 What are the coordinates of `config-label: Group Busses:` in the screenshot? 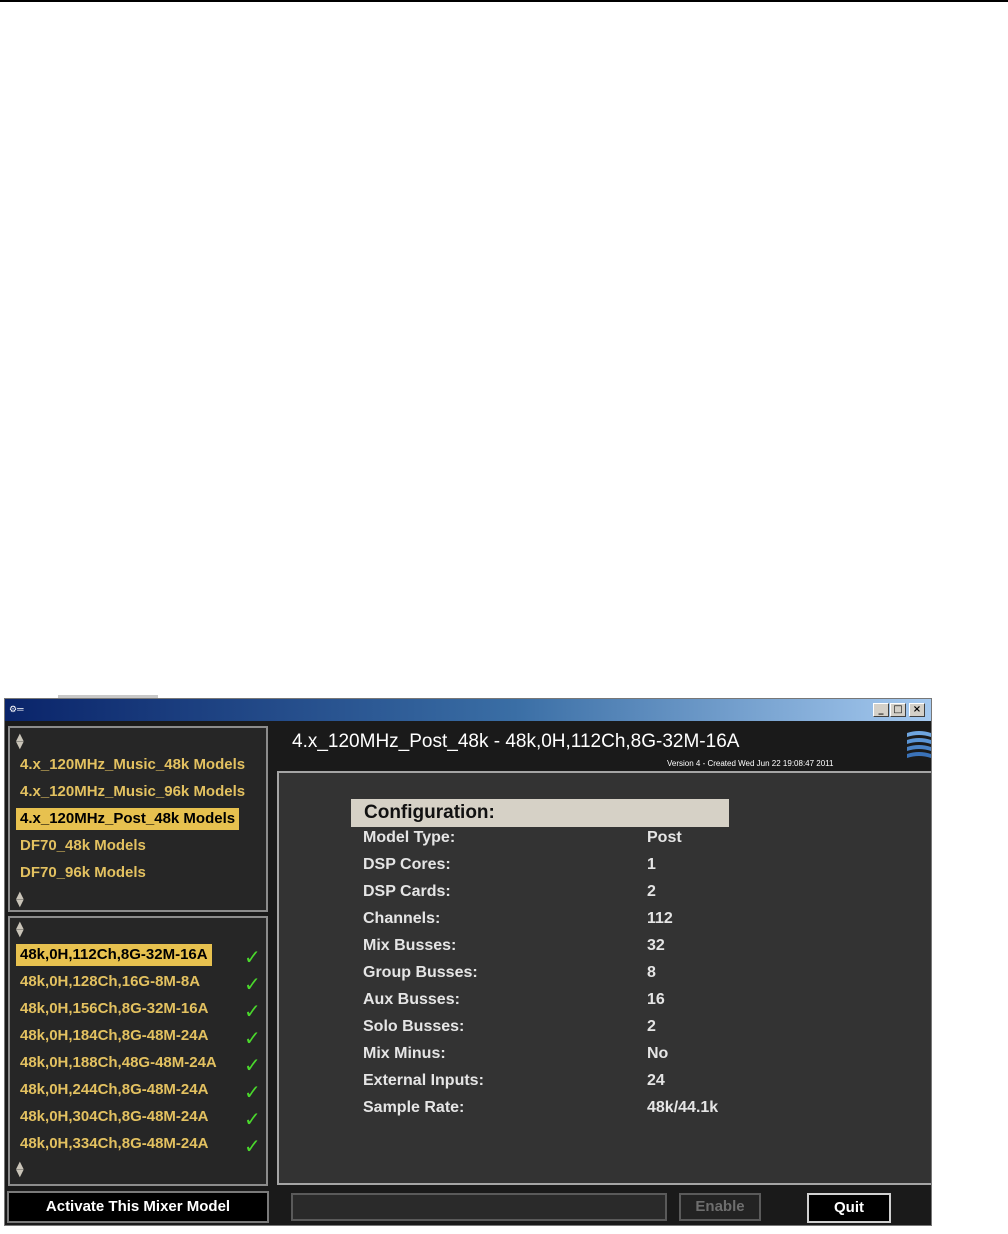 It's located at (420, 972).